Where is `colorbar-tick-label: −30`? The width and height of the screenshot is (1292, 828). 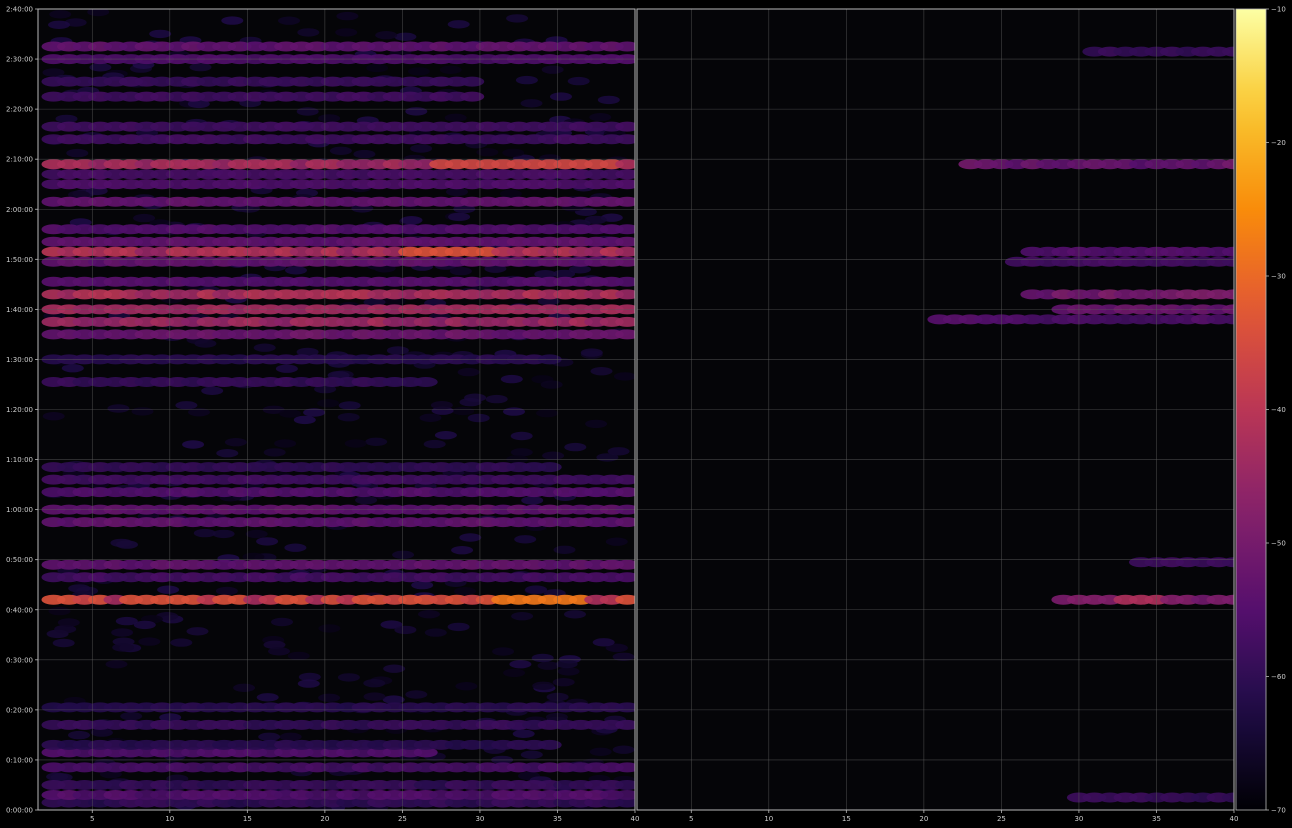
colorbar-tick-label: −30 is located at coordinates (1278, 277).